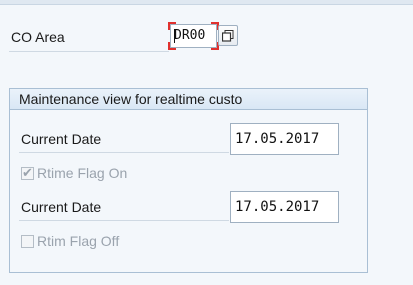 The image size is (413, 285). I want to click on current-date-field-2: 17.05.2017, so click(284, 207).